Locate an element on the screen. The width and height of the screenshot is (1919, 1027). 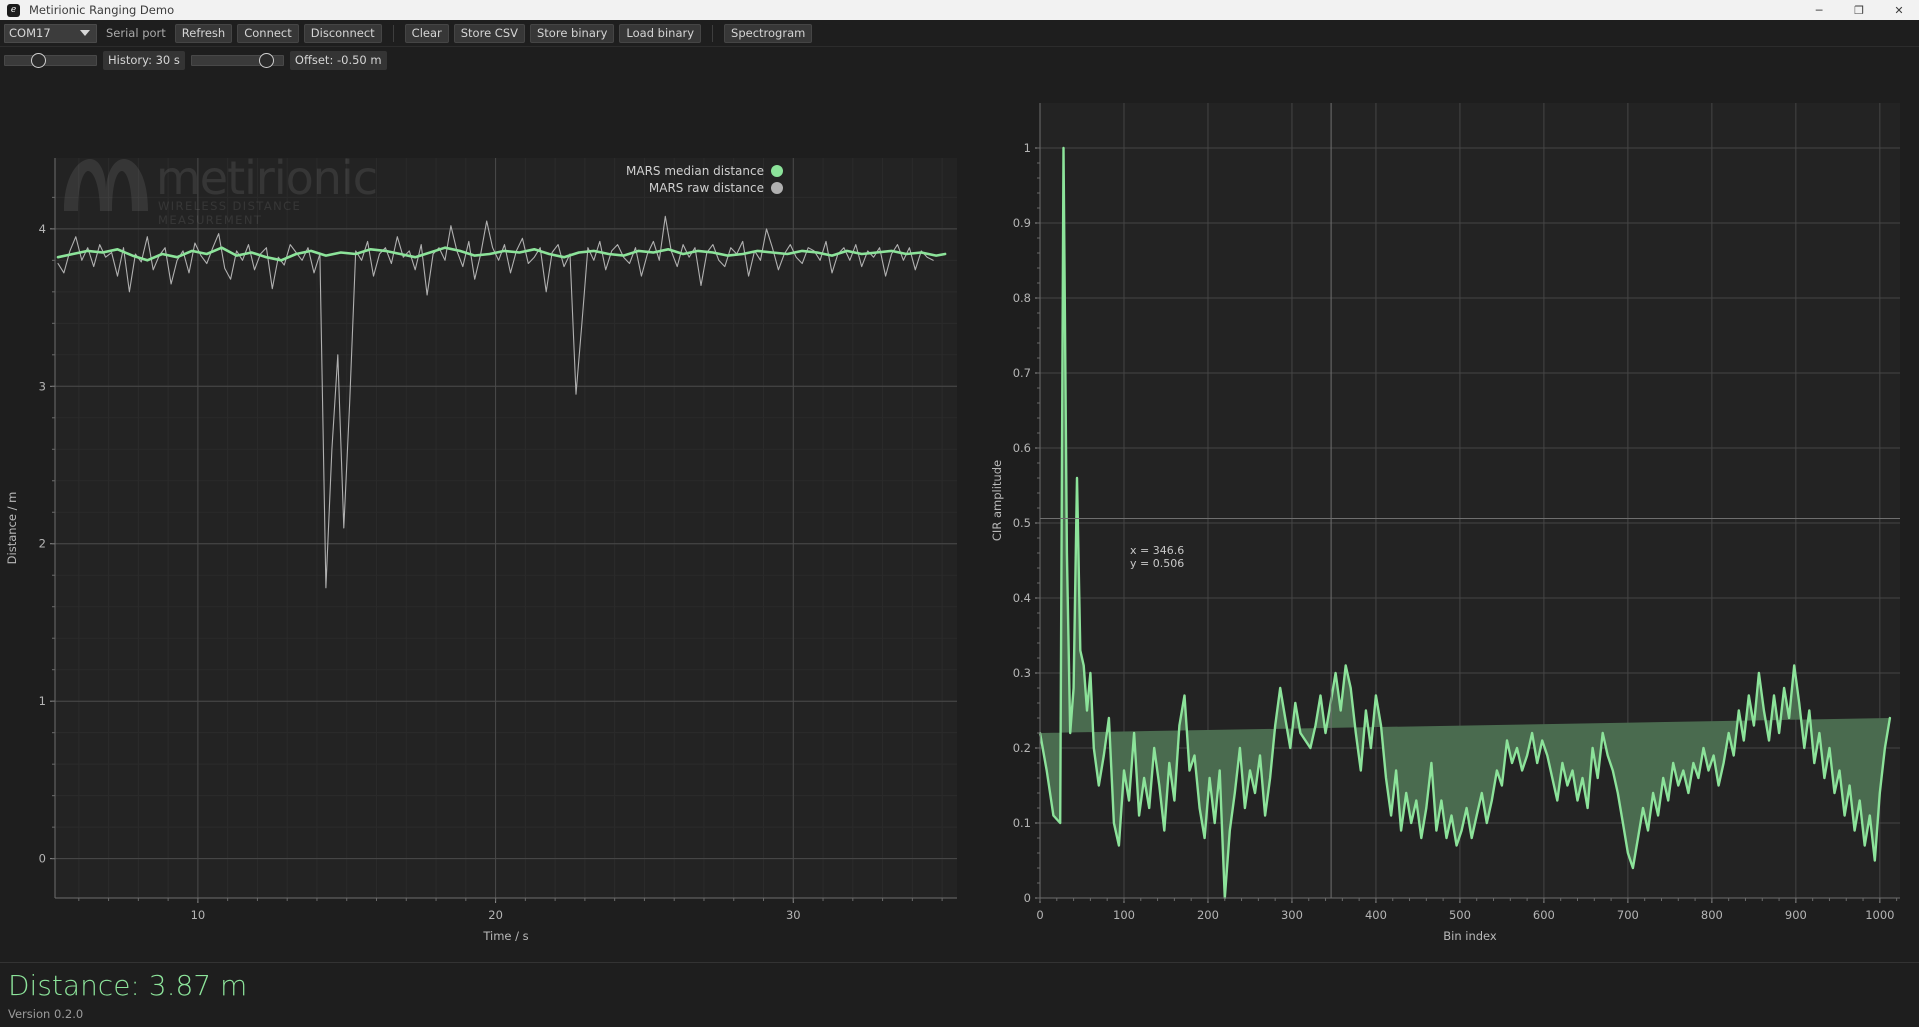
svg-text: 100 is located at coordinates (1124, 915).